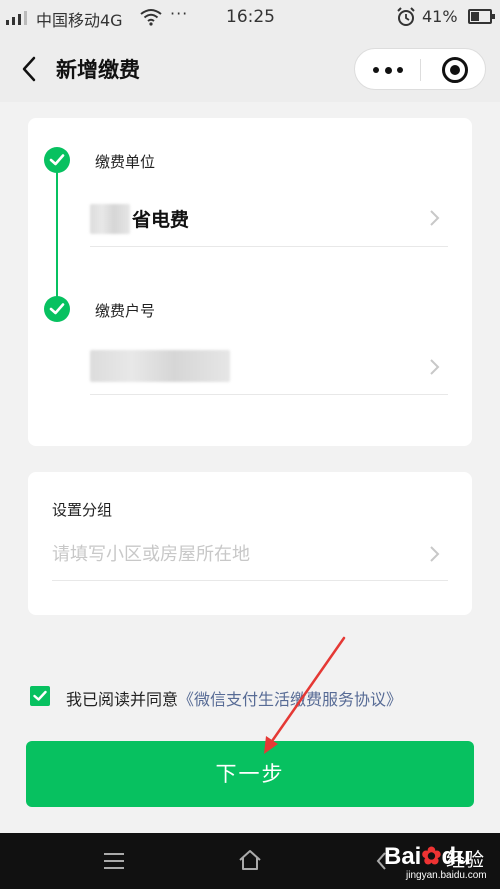 This screenshot has height=889, width=500. I want to click on agreement-link: 《微信支付生活缴费服务协议》, so click(290, 699).